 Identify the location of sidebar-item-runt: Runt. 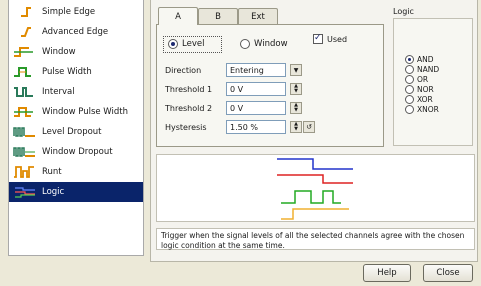
(76, 172).